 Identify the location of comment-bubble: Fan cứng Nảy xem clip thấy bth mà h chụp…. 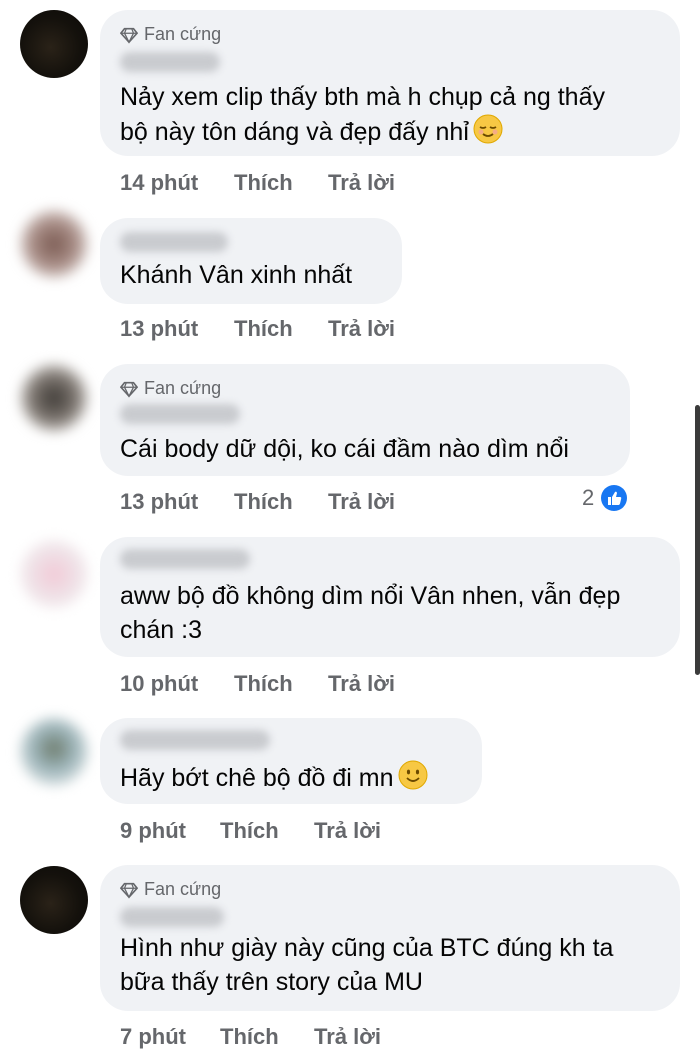
(390, 83).